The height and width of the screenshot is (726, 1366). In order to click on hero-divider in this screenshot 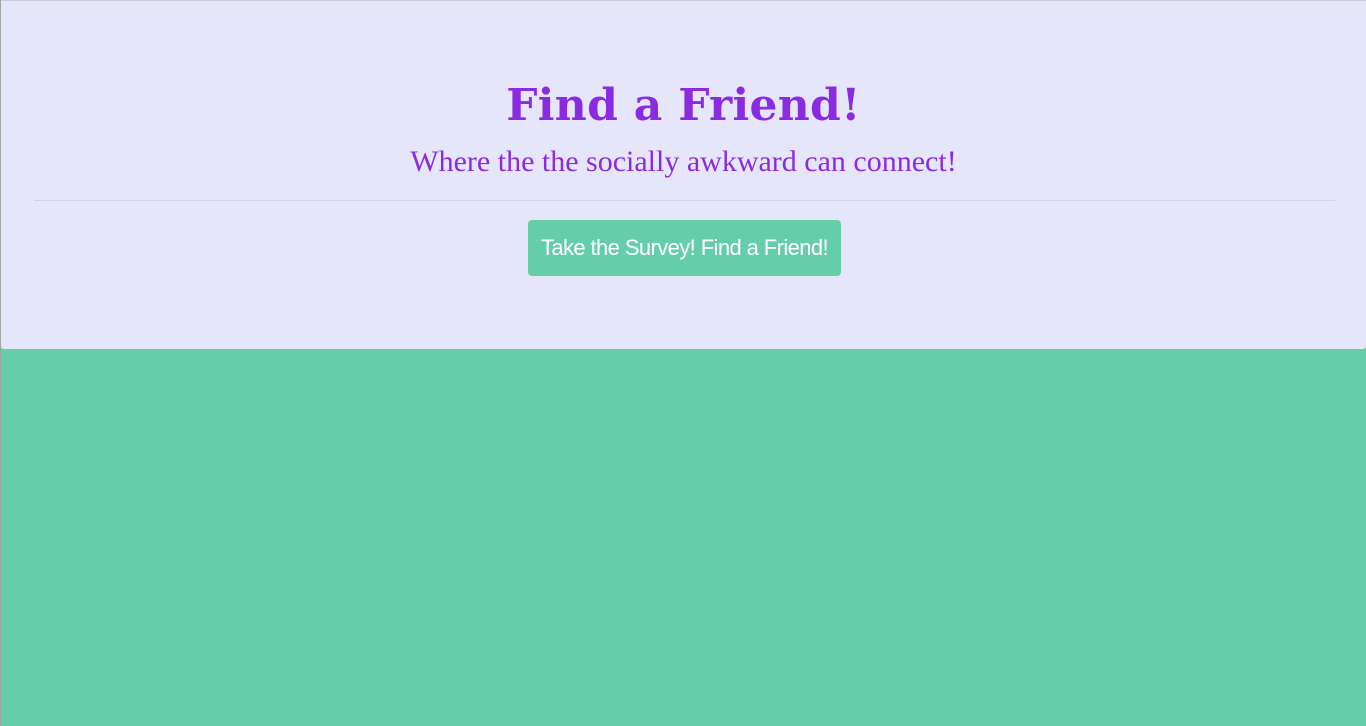, I will do `click(684, 200)`.